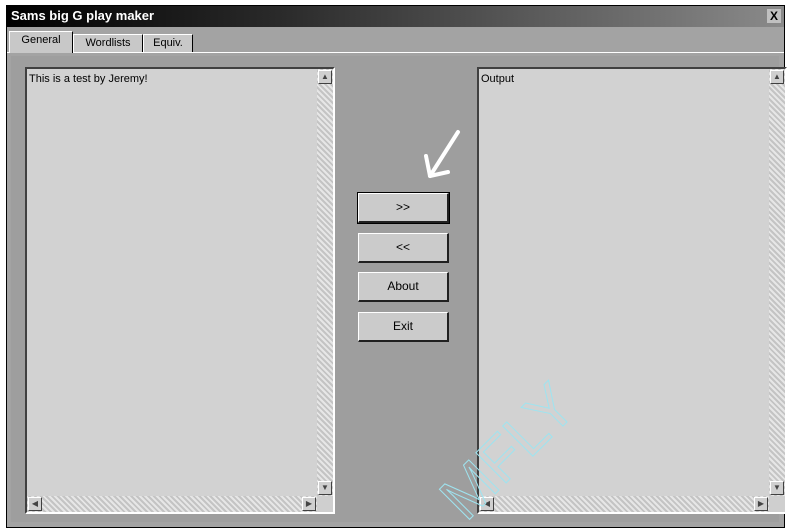 This screenshot has height=530, width=787. I want to click on input-vertical-scrollbar: ▲ ▼, so click(325, 282).